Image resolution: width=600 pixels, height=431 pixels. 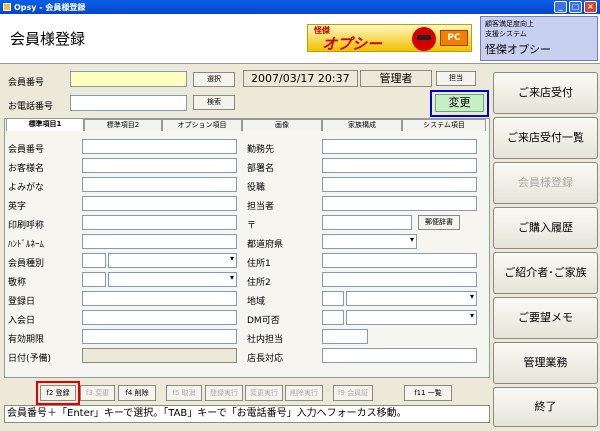 What do you see at coordinates (26, 340) in the screenshot?
I see `field-label: 有効期限` at bounding box center [26, 340].